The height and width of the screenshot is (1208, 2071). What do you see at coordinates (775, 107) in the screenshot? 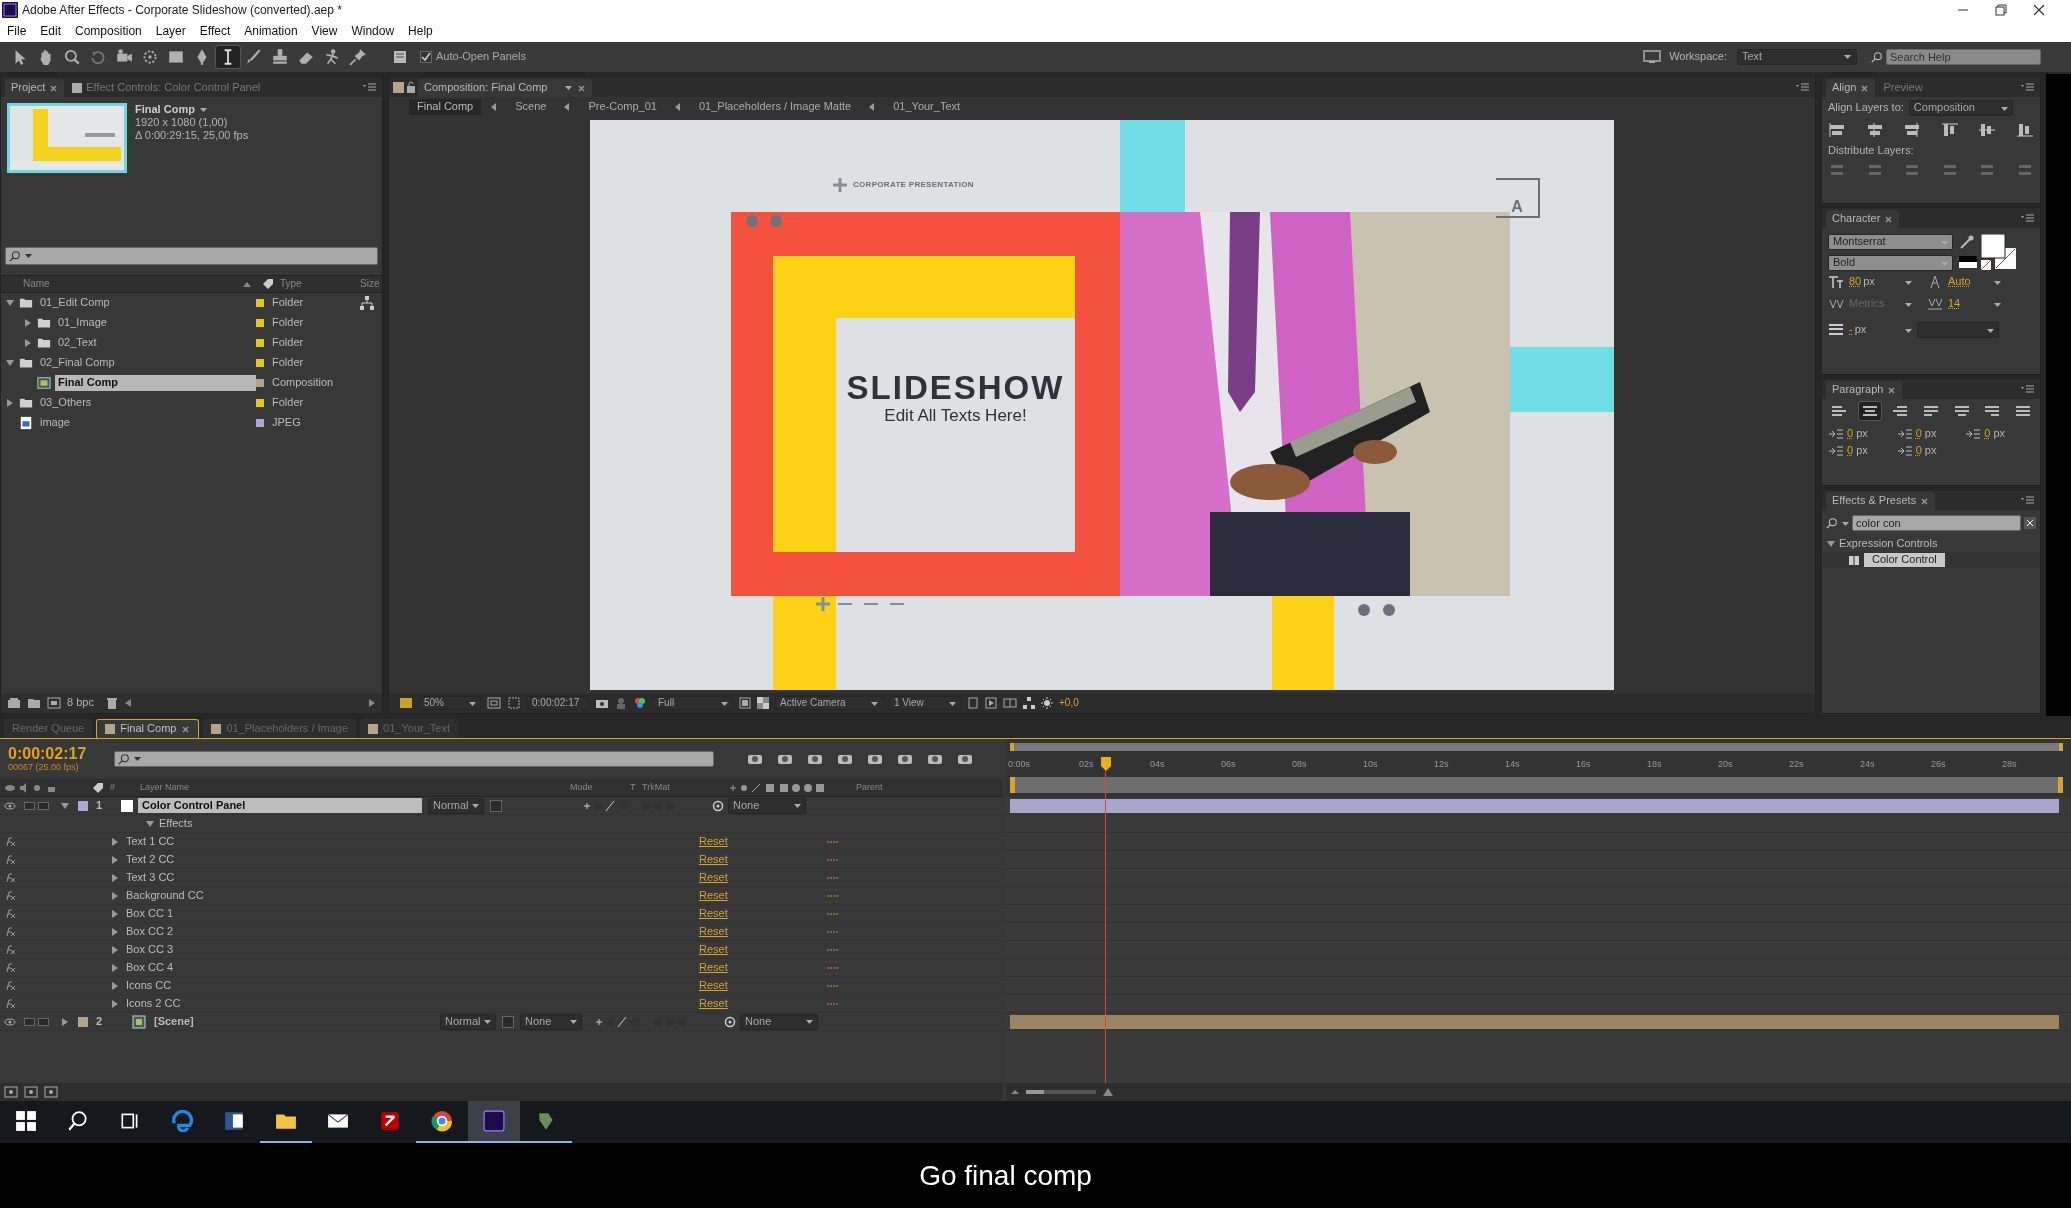
I see `breadcrumb-link: 01_Placeholders / Image Matte` at bounding box center [775, 107].